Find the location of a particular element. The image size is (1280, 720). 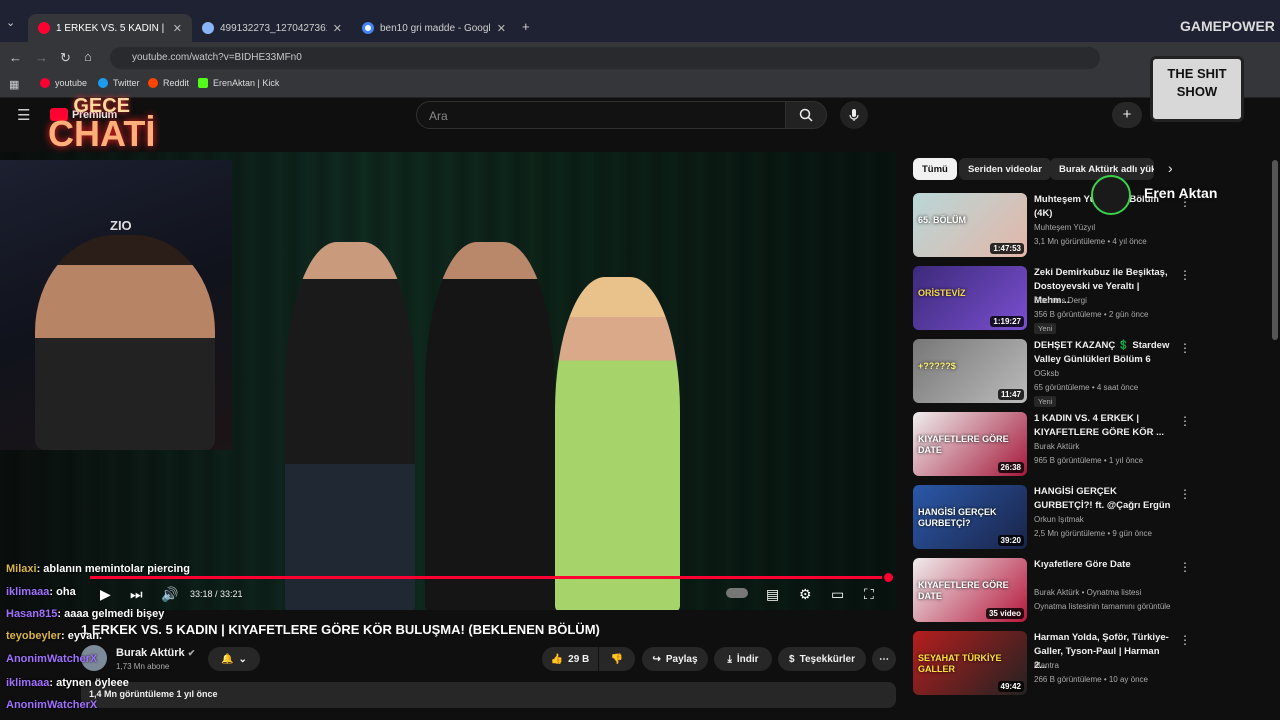

dislike-button: 👎 is located at coordinates (617, 659).